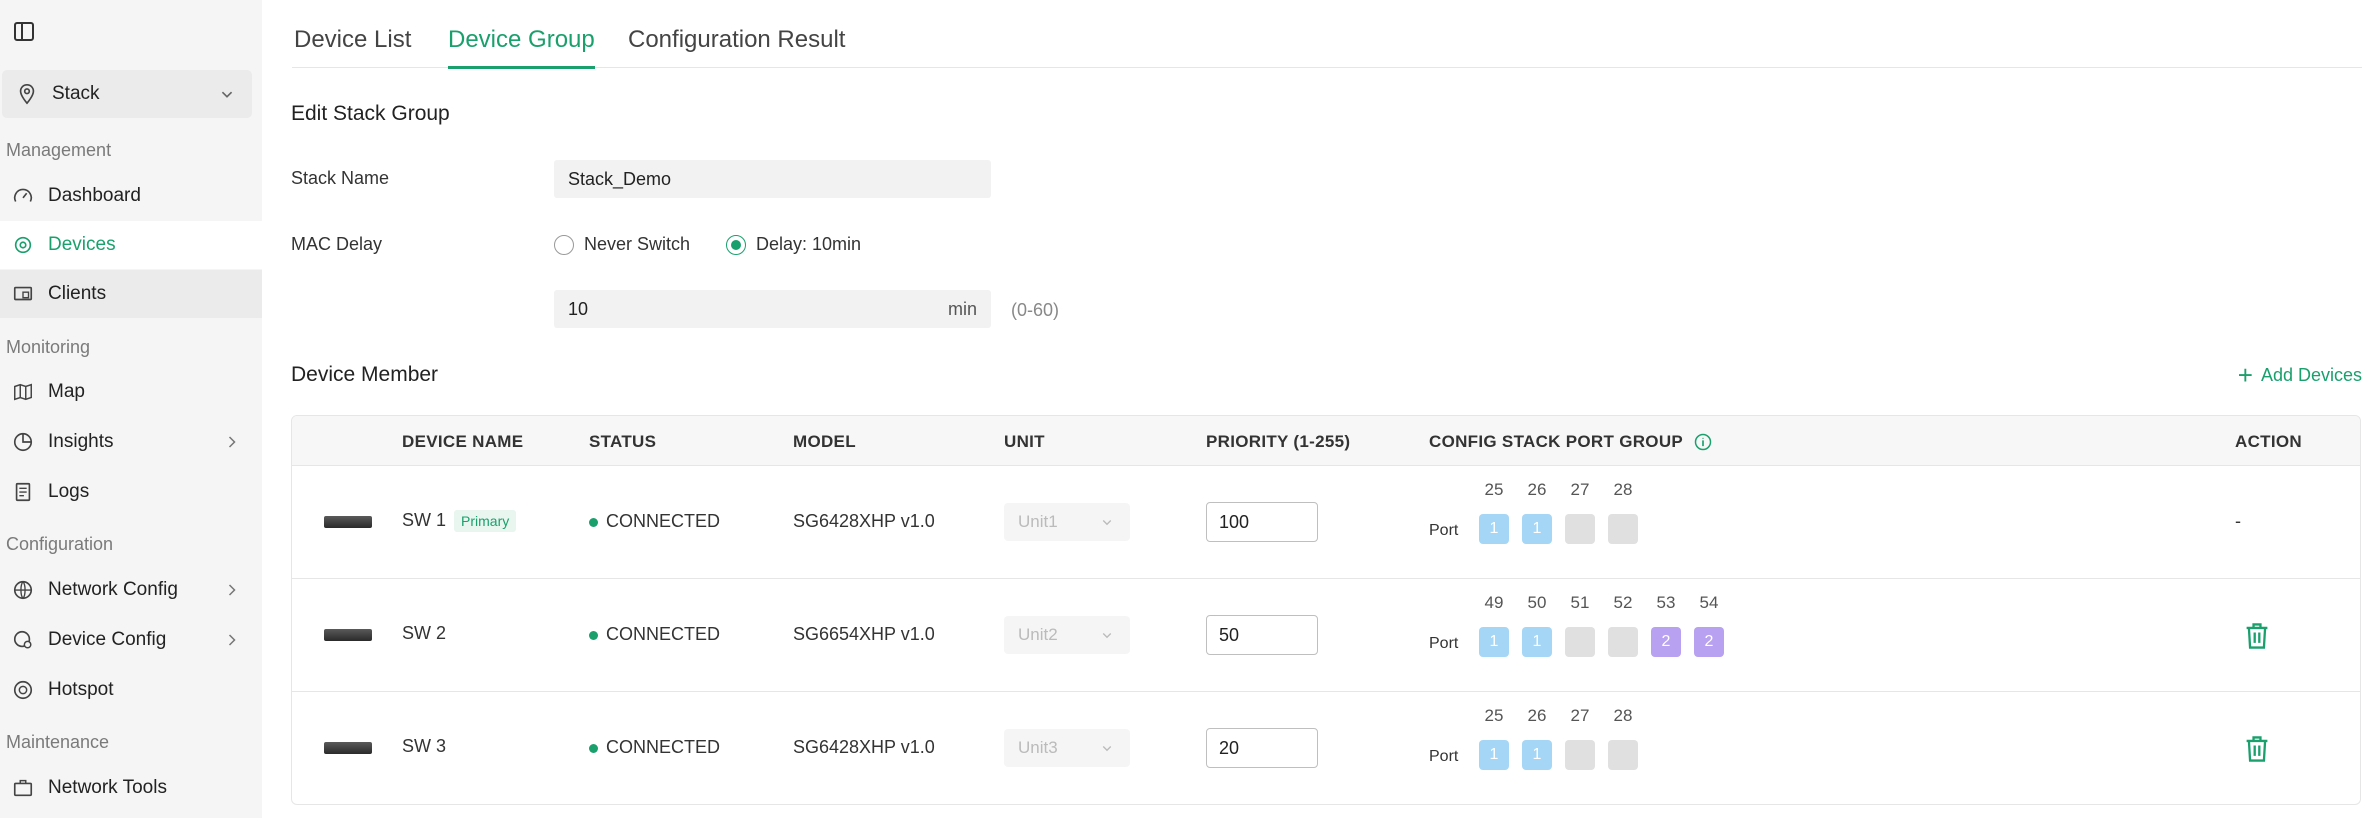 The image size is (2374, 818). I want to click on mac-delay-label: MAC Delay, so click(337, 244).